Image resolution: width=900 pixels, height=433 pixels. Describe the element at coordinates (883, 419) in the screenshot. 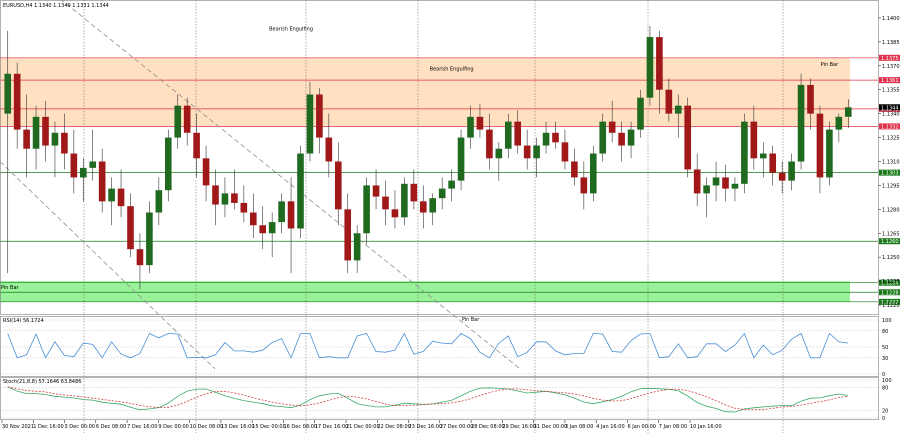

I see `stoch-tick-label: 0` at that location.